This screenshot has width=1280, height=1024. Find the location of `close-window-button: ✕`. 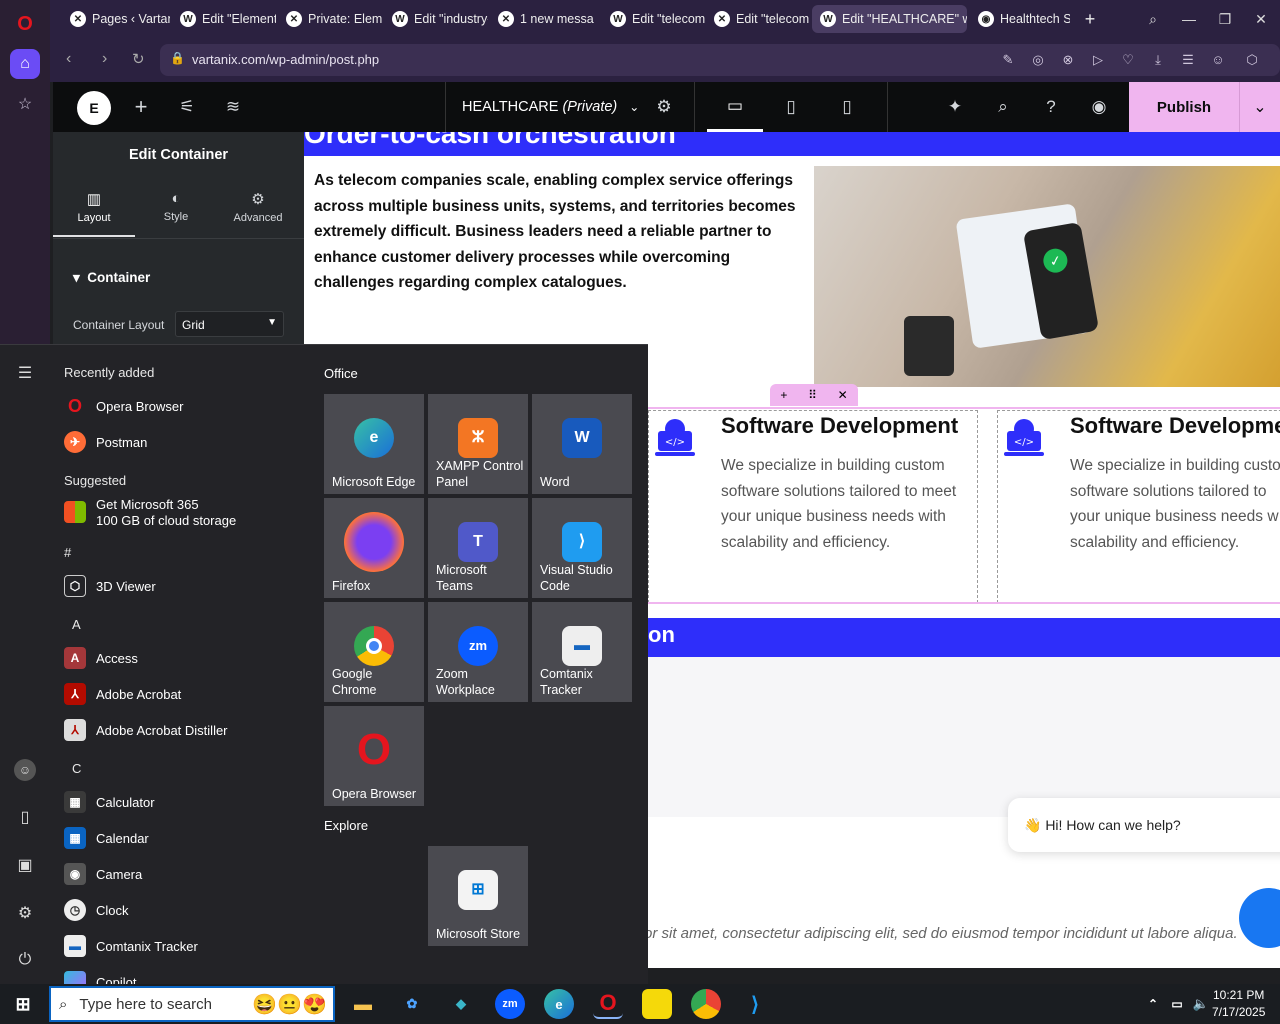

close-window-button: ✕ is located at coordinates (1261, 19).